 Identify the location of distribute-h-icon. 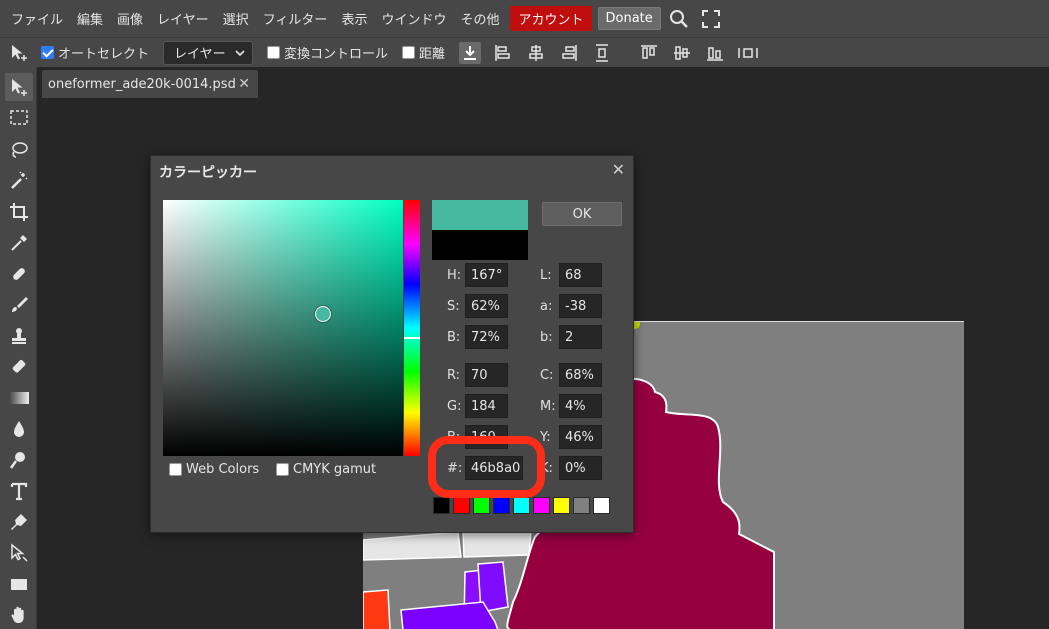
(748, 53).